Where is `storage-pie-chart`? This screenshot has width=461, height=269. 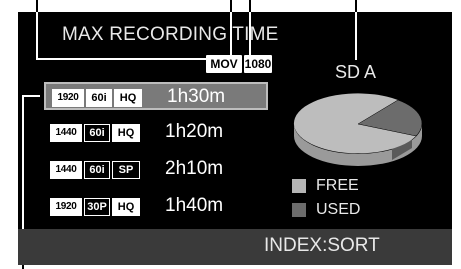 storage-pie-chart is located at coordinates (358, 129).